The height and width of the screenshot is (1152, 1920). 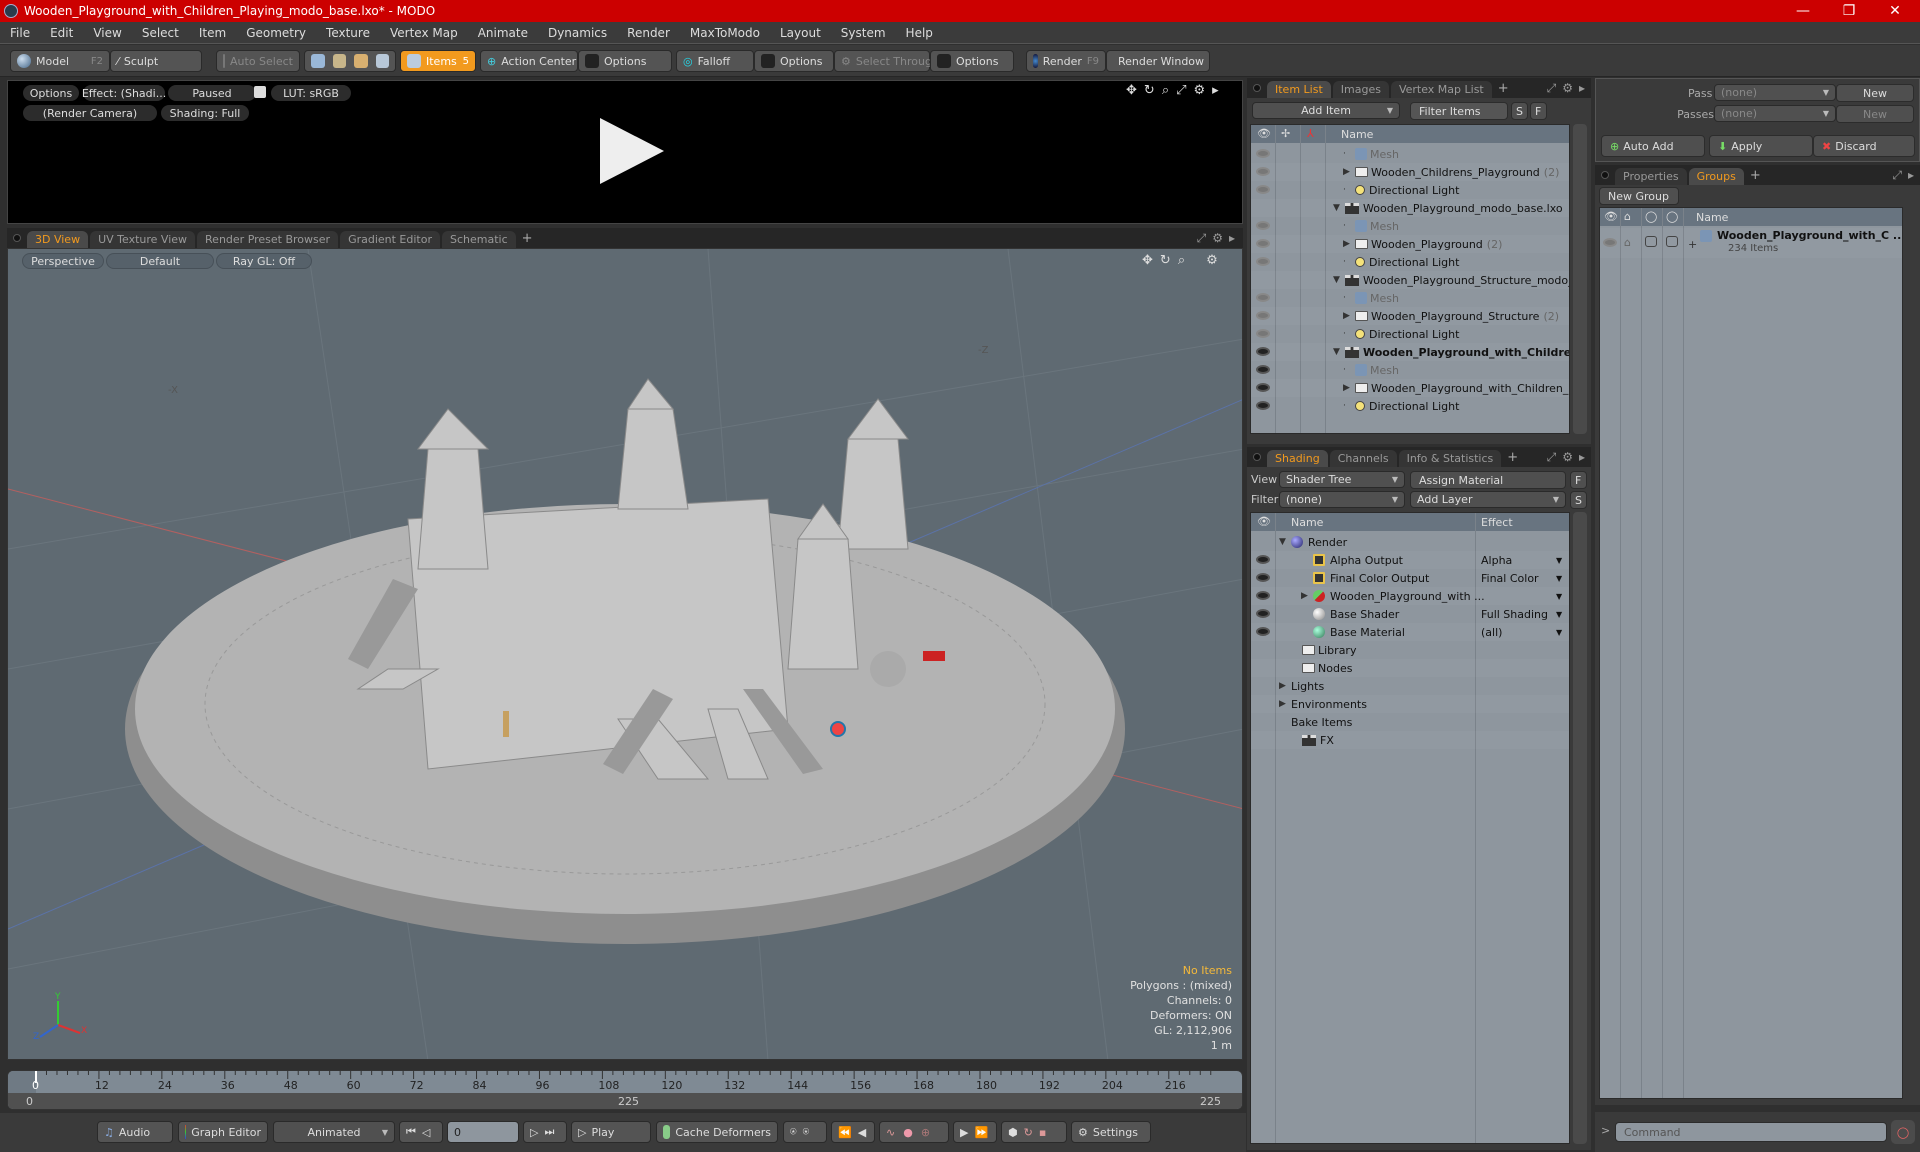 What do you see at coordinates (886, 61) in the screenshot?
I see `select-through-button: ⚙ Select Through` at bounding box center [886, 61].